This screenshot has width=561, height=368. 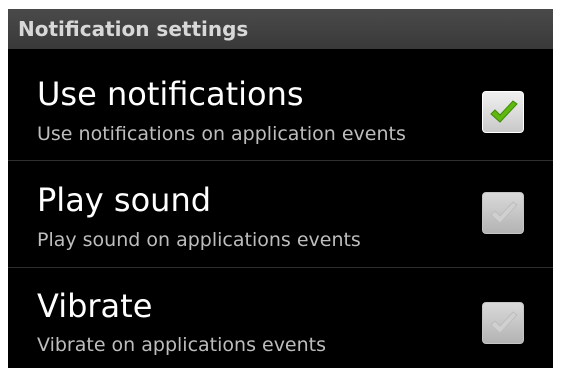 I want to click on vibrate-title: Vibrate, so click(x=95, y=306).